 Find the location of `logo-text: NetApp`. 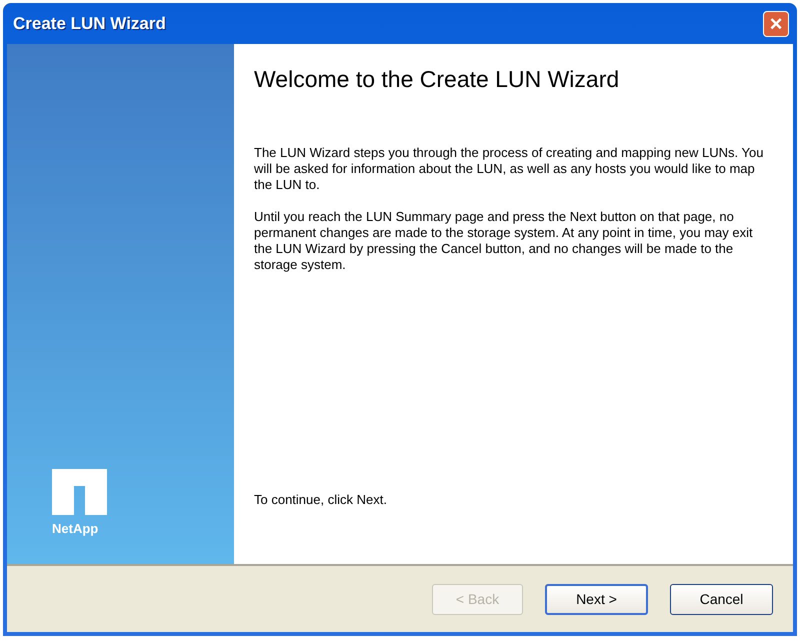

logo-text: NetApp is located at coordinates (76, 528).